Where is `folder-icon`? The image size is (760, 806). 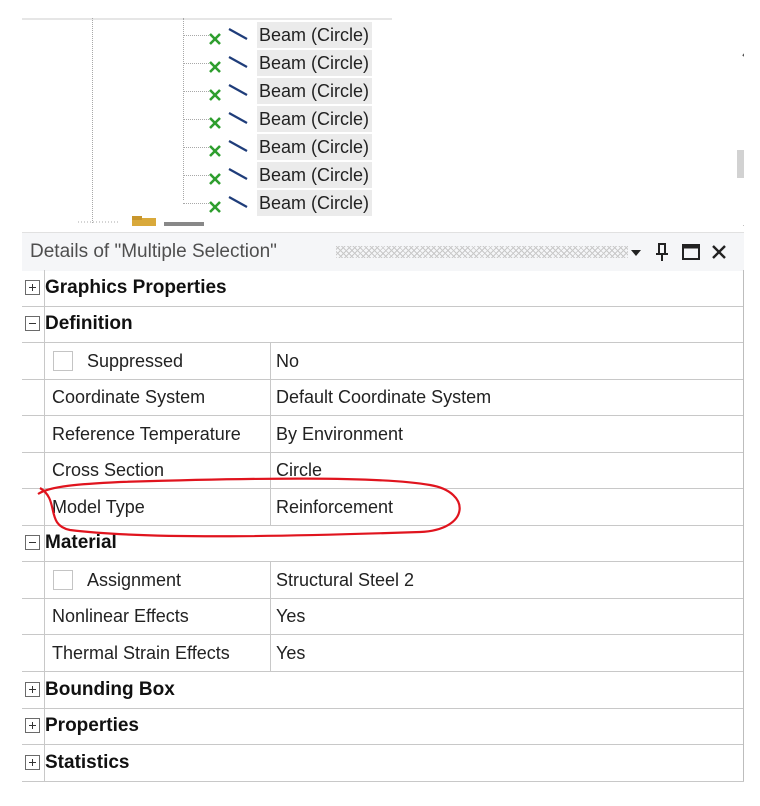 folder-icon is located at coordinates (141, 221).